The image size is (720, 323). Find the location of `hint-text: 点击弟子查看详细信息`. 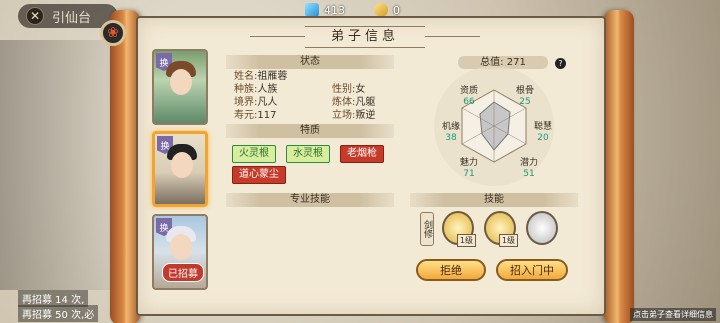

hint-text: 点击弟子查看详细信息 is located at coordinates (673, 314).